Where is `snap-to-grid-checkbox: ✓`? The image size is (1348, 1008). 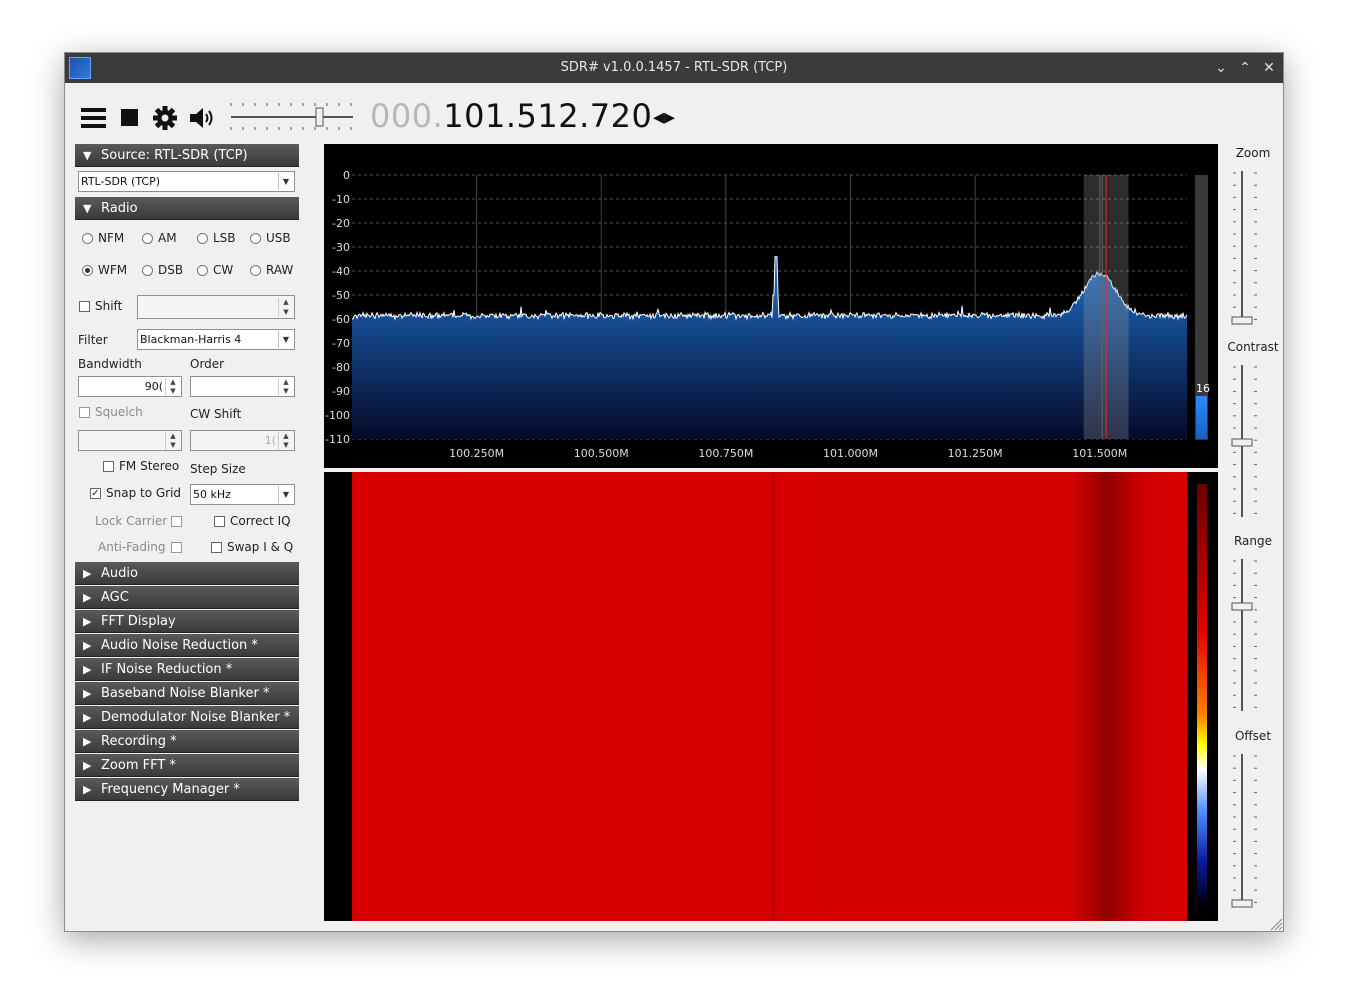 snap-to-grid-checkbox: ✓ is located at coordinates (95, 493).